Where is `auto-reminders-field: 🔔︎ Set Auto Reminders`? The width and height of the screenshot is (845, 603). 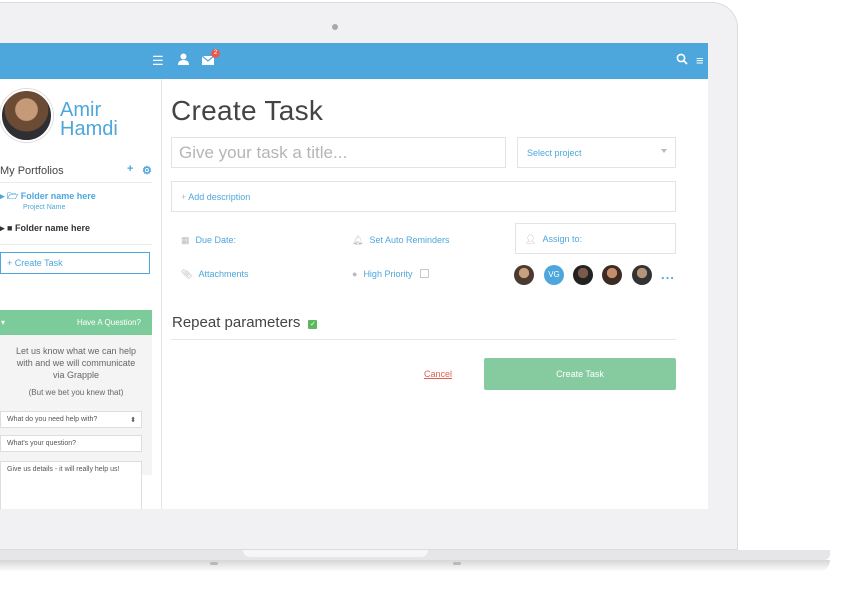
auto-reminders-field: 🔔︎ Set Auto Reminders is located at coordinates (400, 240).